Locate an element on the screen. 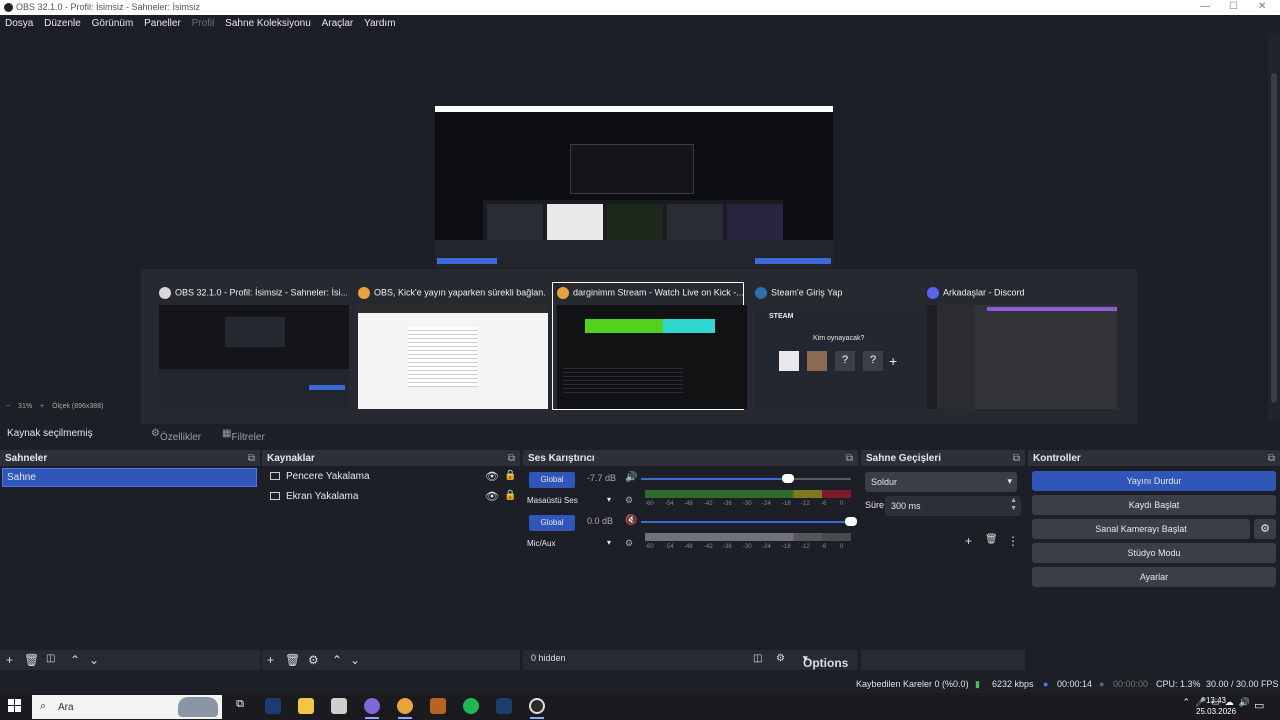 The width and height of the screenshot is (1280, 720). virtual-camera-settings-icon: ⚙ is located at coordinates (1265, 529).